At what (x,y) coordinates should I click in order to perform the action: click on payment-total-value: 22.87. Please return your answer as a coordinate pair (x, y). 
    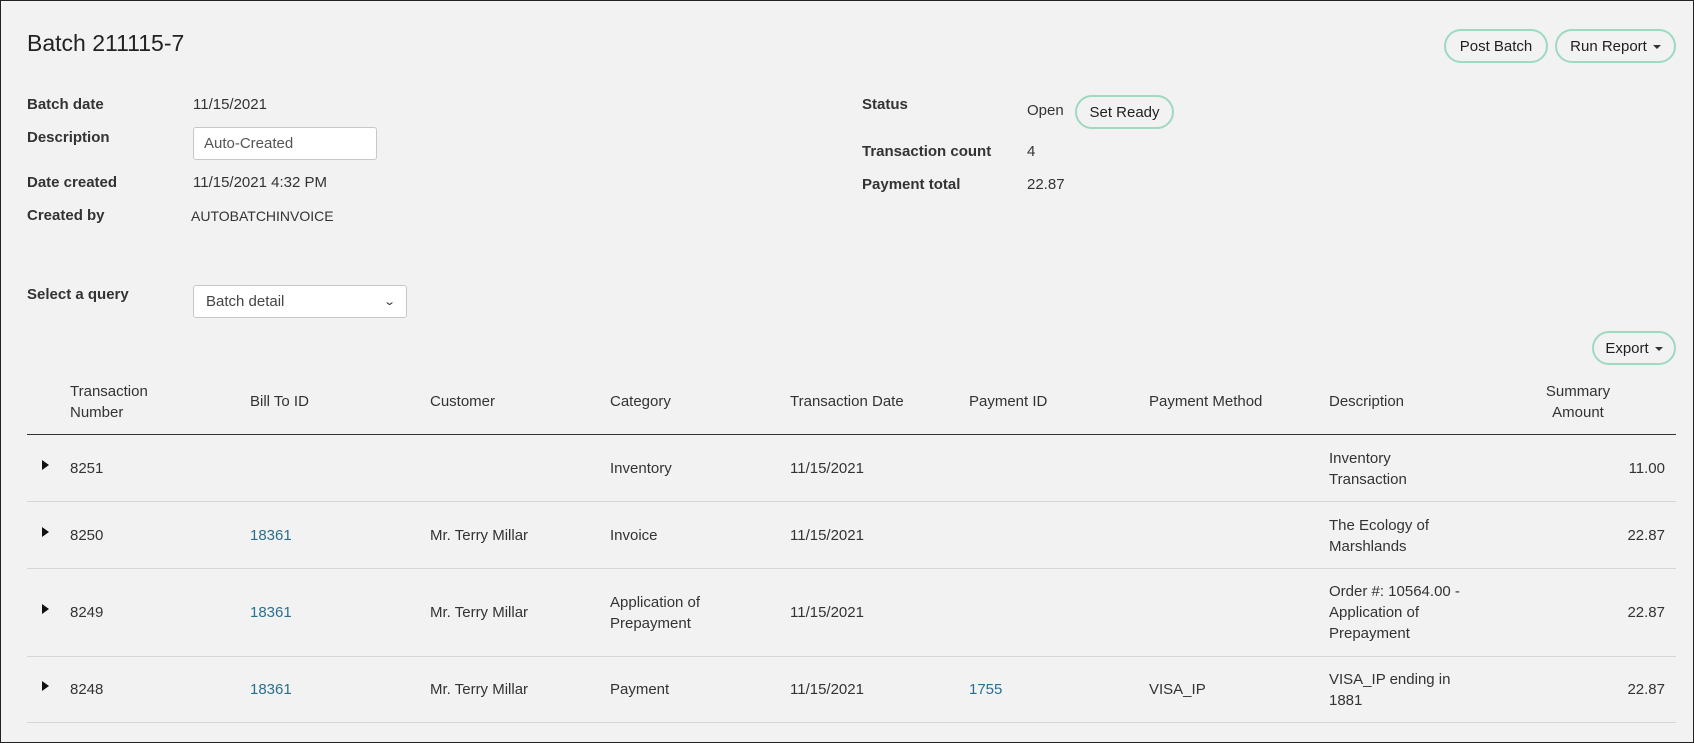
    Looking at the image, I should click on (1046, 184).